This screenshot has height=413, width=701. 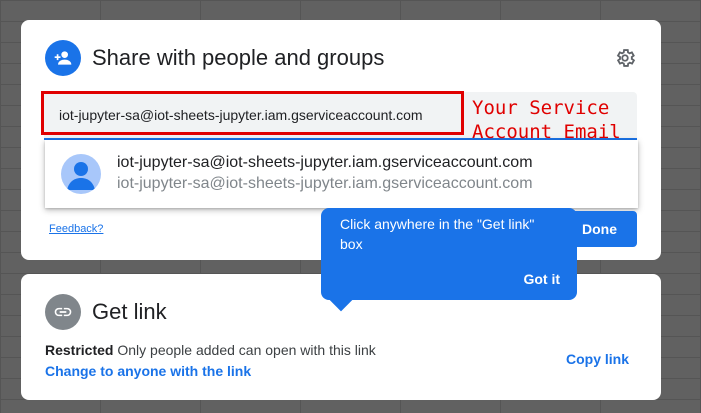 What do you see at coordinates (625, 58) in the screenshot?
I see `gear-icon` at bounding box center [625, 58].